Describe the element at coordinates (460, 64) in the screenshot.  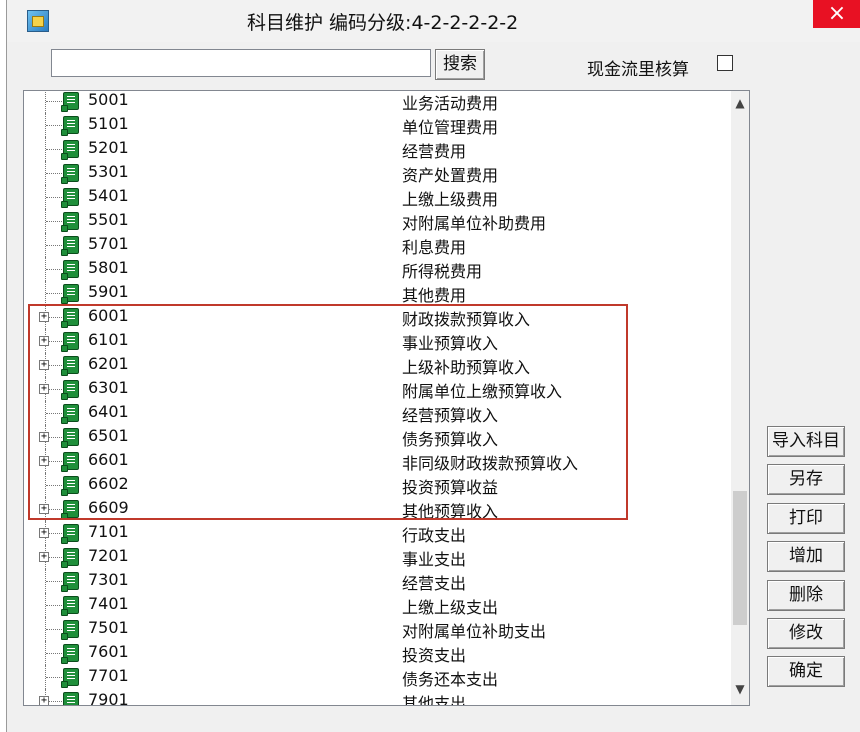
I see `search-button: 搜索` at that location.